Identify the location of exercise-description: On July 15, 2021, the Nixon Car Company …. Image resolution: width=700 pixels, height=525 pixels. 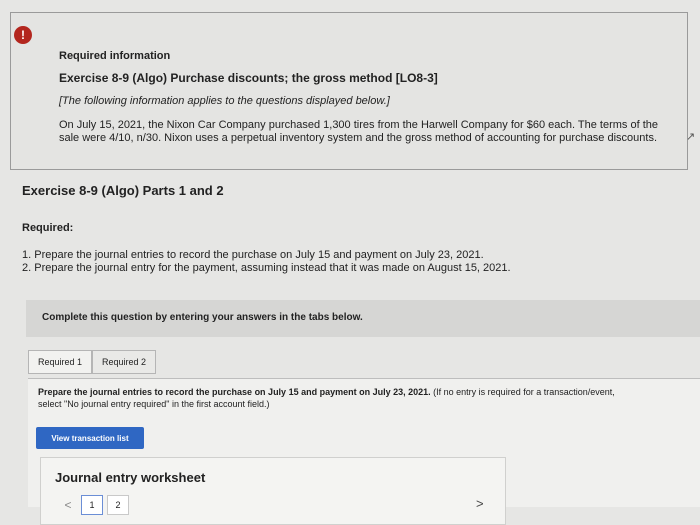
(358, 131).